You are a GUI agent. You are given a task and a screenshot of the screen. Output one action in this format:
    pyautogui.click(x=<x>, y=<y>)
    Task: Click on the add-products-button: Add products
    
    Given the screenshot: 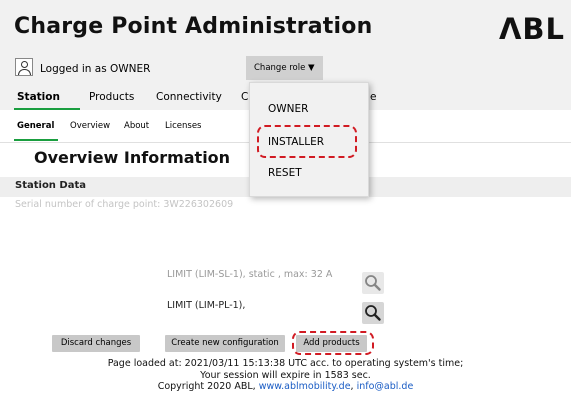 What is the action you would take?
    pyautogui.click(x=331, y=343)
    